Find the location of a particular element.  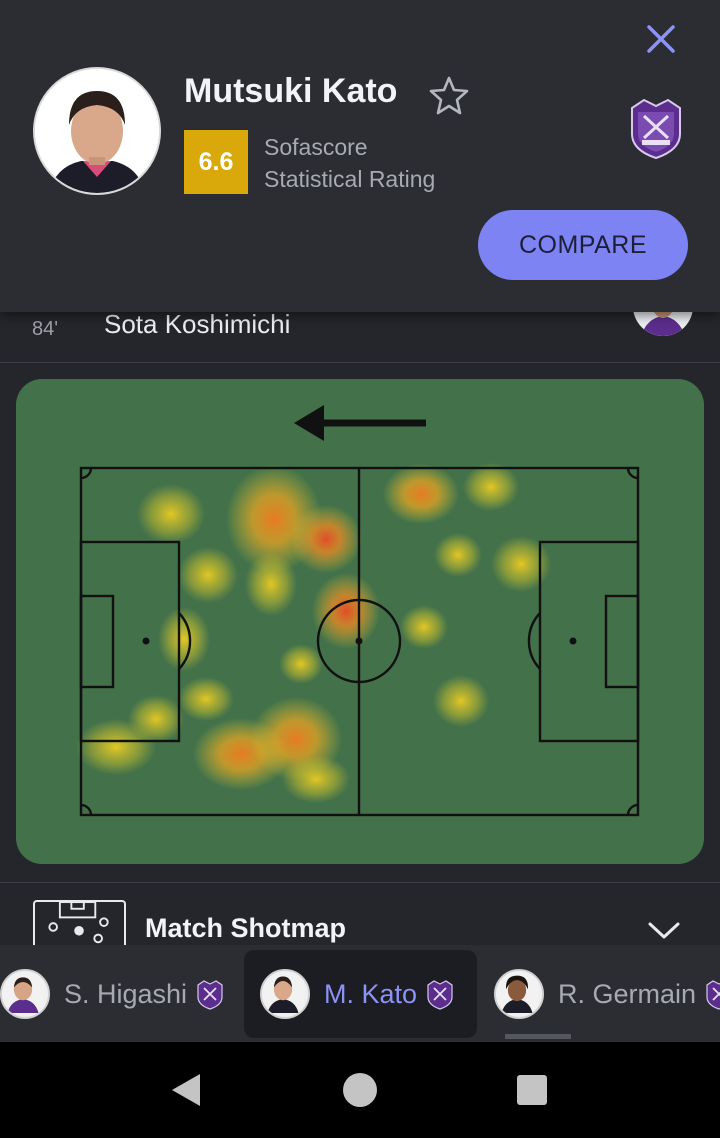

tab-player-s-higashi: S. Higashi is located at coordinates (112, 994).